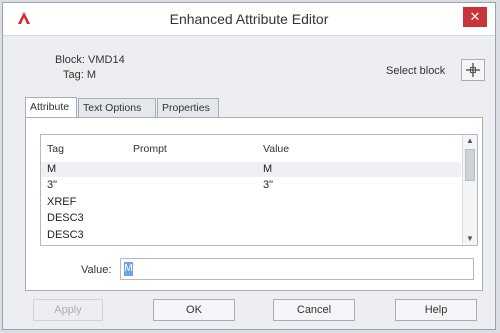  I want to click on close-icon: ✕, so click(475, 16).